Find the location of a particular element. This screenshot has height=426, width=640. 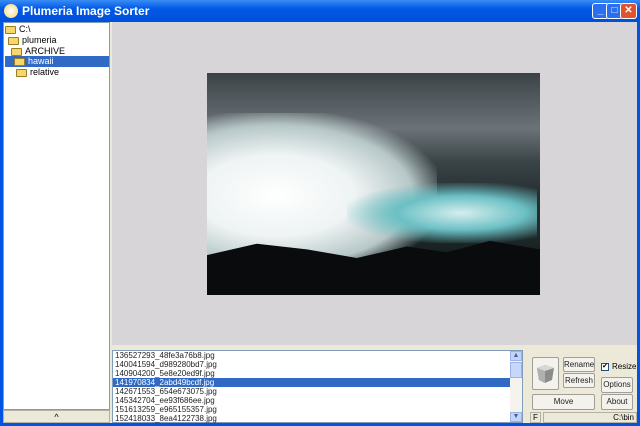

refresh-button: Refresh is located at coordinates (579, 380).